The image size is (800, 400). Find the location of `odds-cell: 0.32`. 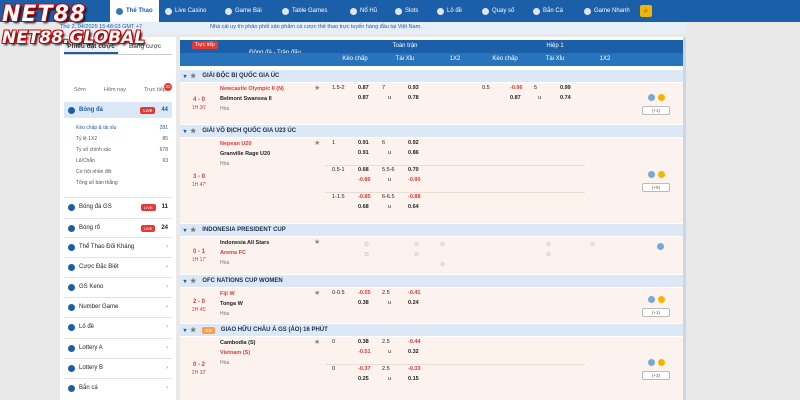

odds-cell: 0.32 is located at coordinates (413, 352).